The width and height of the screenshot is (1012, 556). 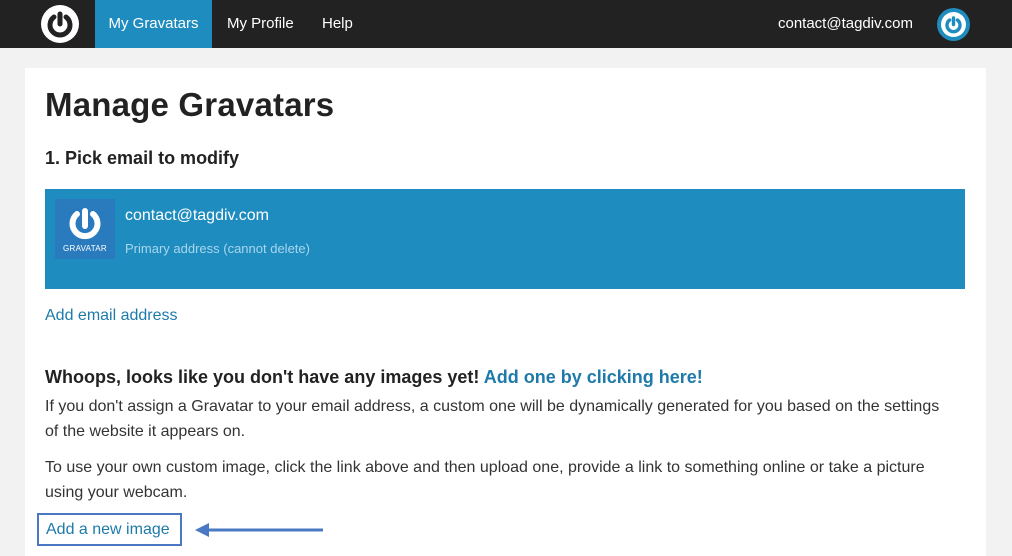 I want to click on add-one-link: Add one by clicking here!, so click(x=593, y=377).